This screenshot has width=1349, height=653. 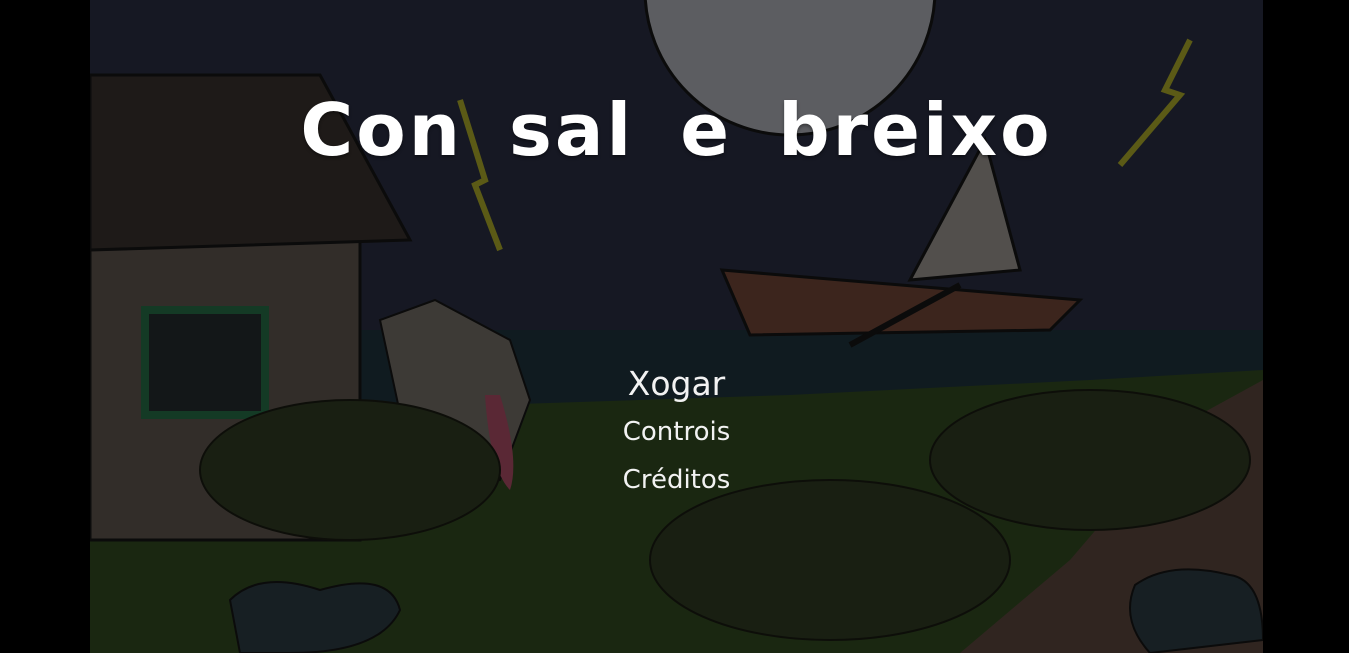 What do you see at coordinates (677, 480) in the screenshot?
I see `credits-button: Créditos` at bounding box center [677, 480].